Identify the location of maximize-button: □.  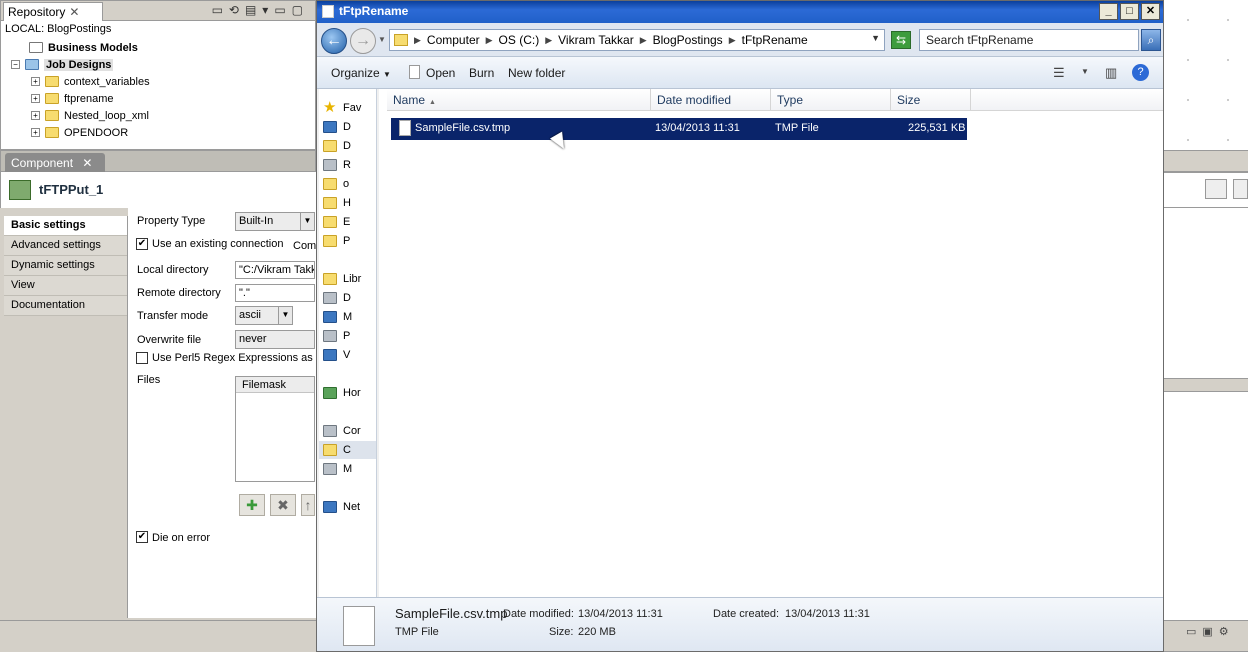
(1129, 11).